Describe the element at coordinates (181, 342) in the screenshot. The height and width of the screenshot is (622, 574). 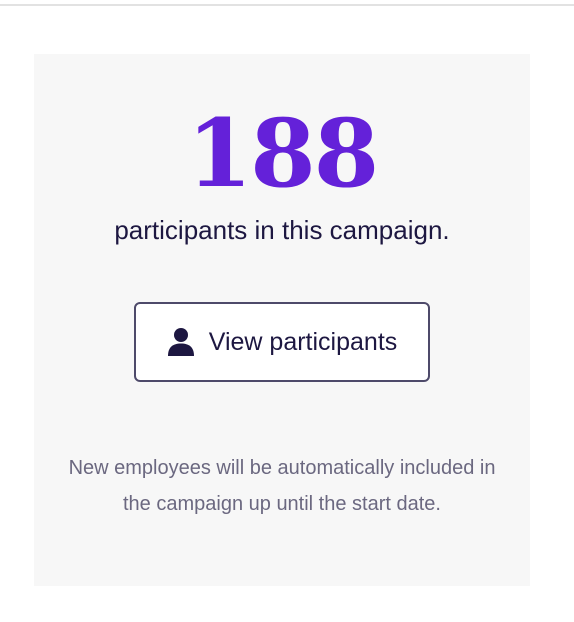
I see `person-icon` at that location.